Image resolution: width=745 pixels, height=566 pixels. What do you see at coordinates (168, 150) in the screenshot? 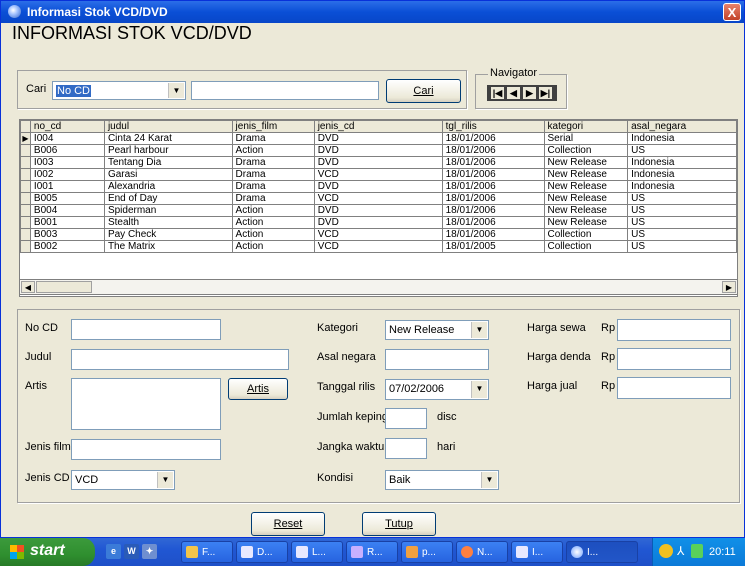
I see `table-cell: Pearl harbour` at bounding box center [168, 150].